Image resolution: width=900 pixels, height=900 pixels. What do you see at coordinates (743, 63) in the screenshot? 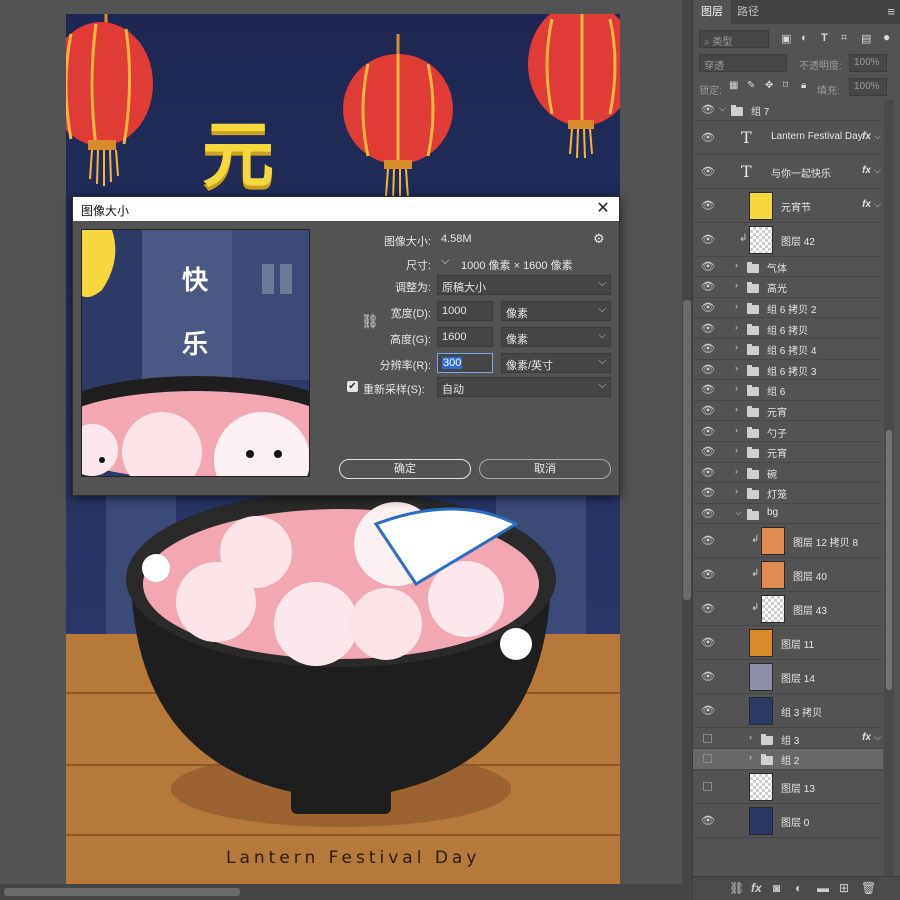
I see `blend-mode-select: 穿透` at bounding box center [743, 63].